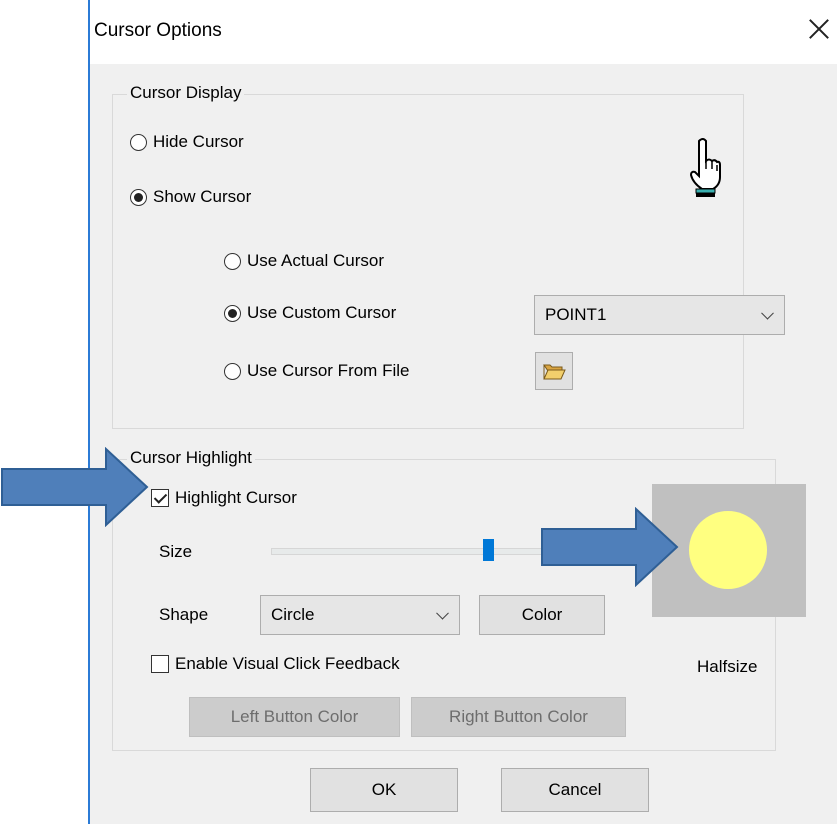 This screenshot has width=837, height=824. Describe the element at coordinates (322, 312) in the screenshot. I see `use-custom-cursor-label: Use Custom Cursor` at that location.